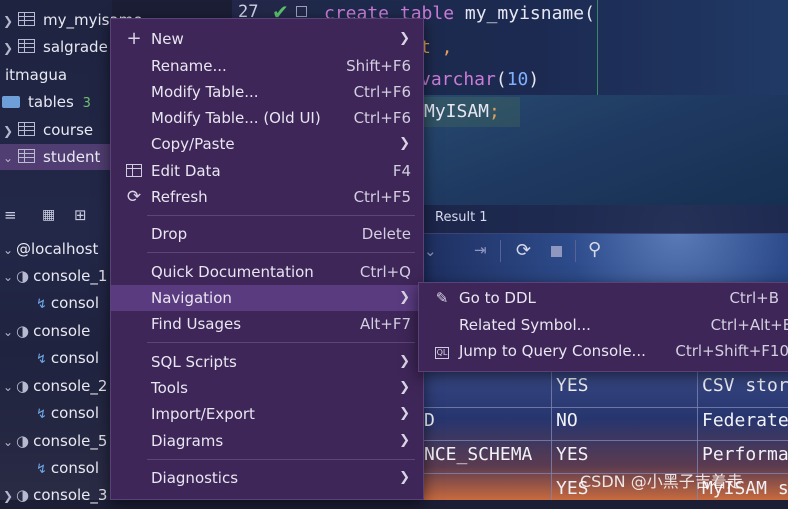 The width and height of the screenshot is (788, 509). What do you see at coordinates (442, 298) in the screenshot?
I see `pencil-icon: ✎` at bounding box center [442, 298].